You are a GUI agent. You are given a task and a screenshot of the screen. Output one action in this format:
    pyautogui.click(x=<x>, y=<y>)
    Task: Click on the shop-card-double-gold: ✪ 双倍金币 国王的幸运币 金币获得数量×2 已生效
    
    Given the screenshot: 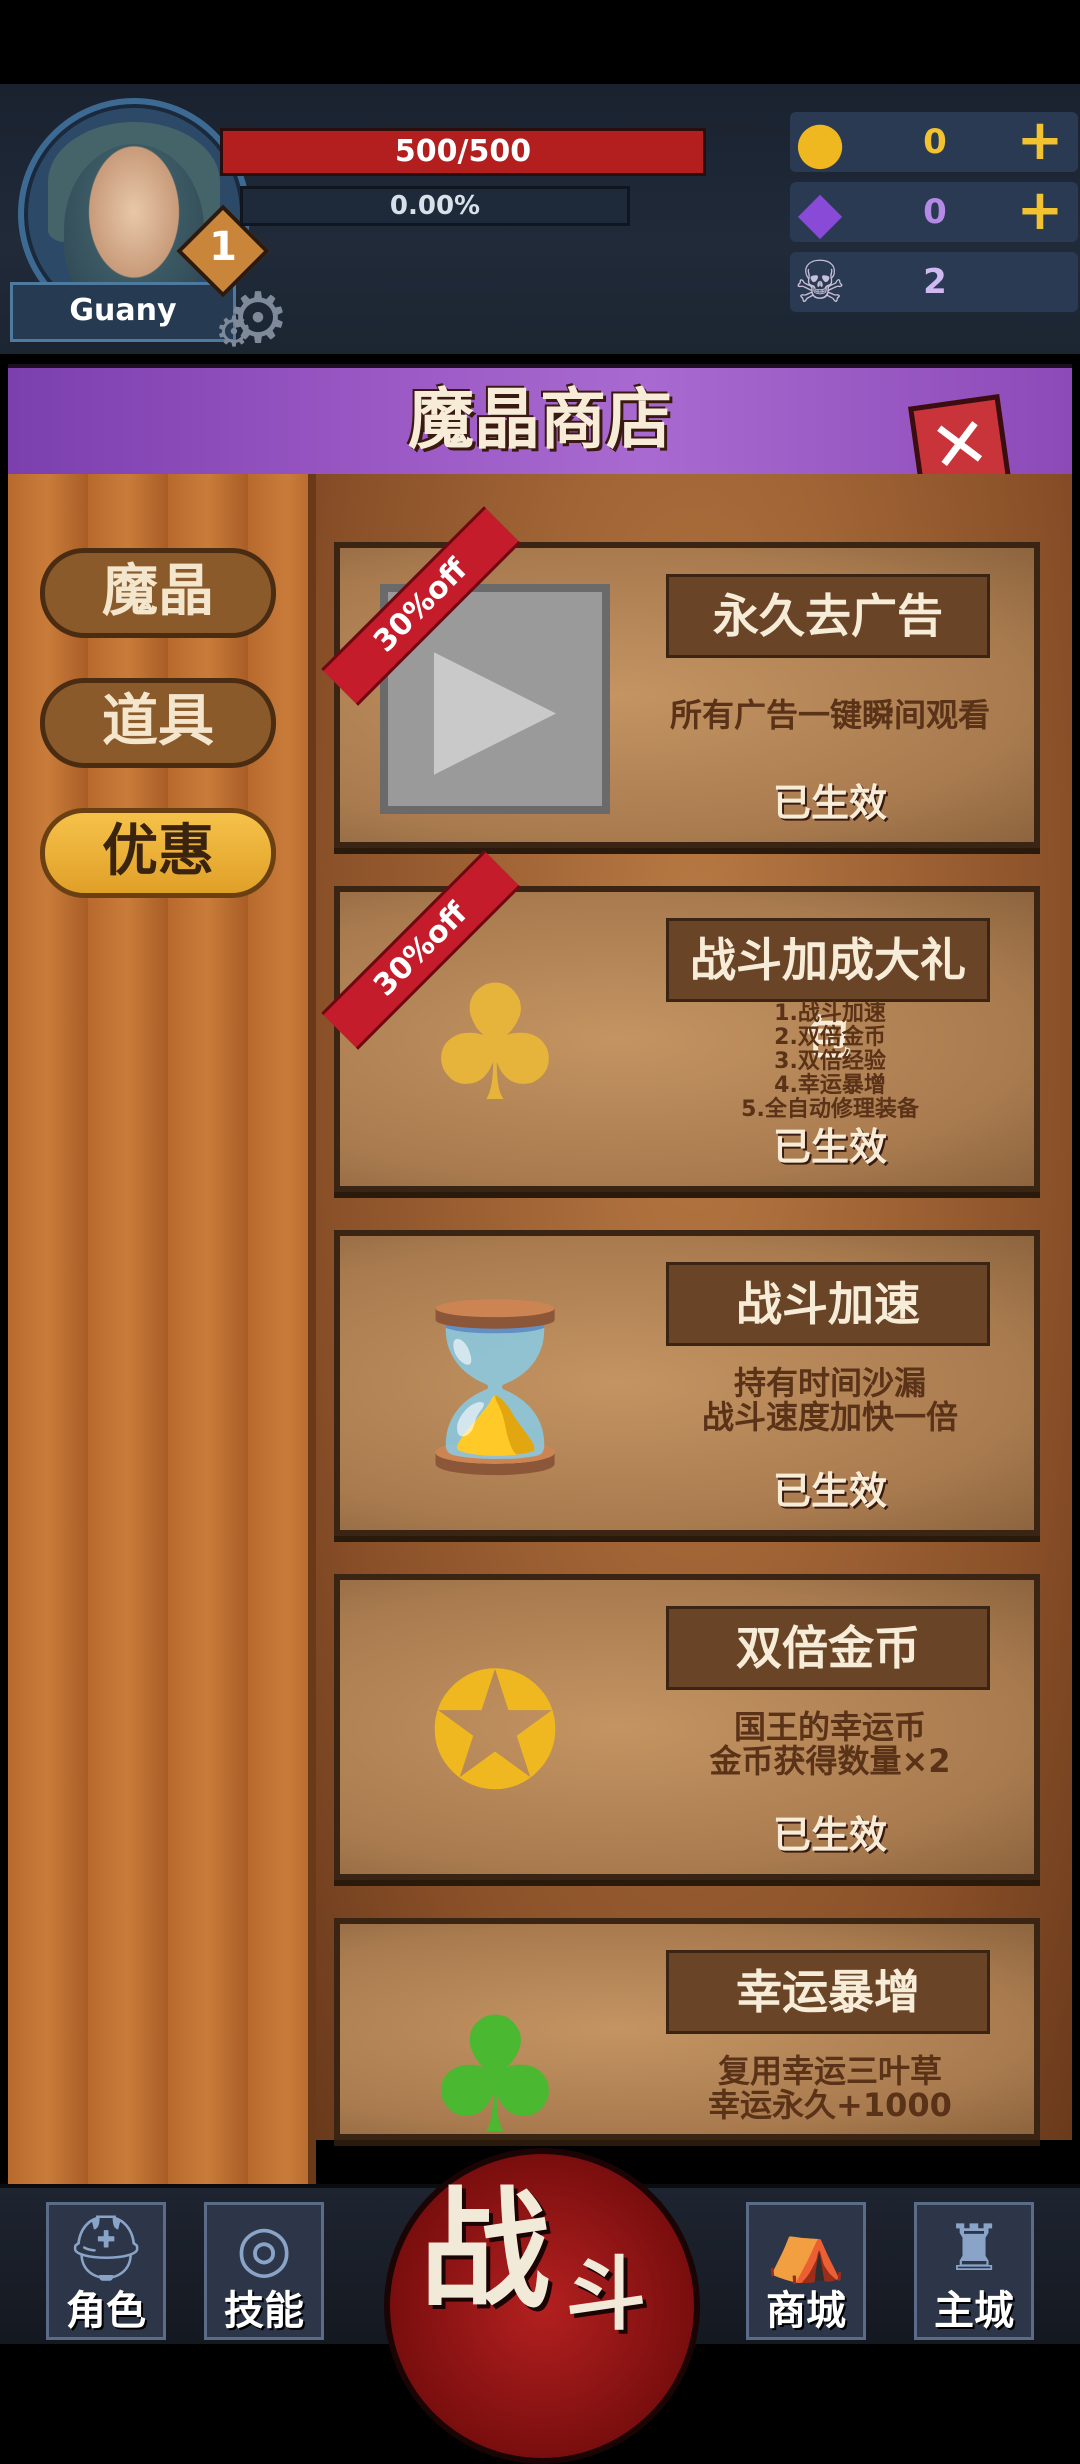 What is the action you would take?
    pyautogui.click(x=687, y=1727)
    